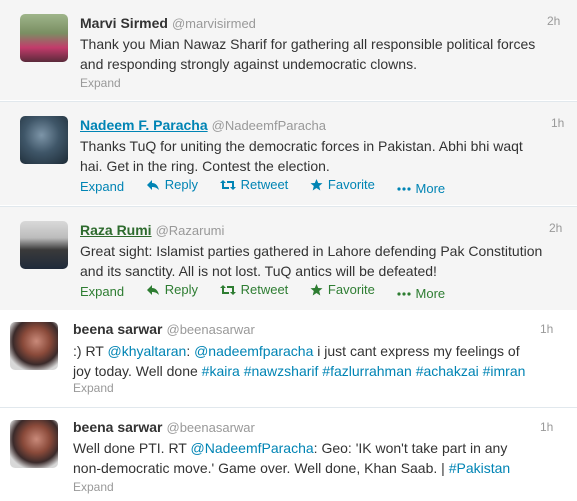 The image size is (577, 501). I want to click on mention-link: @NadeemfParacha, so click(252, 448).